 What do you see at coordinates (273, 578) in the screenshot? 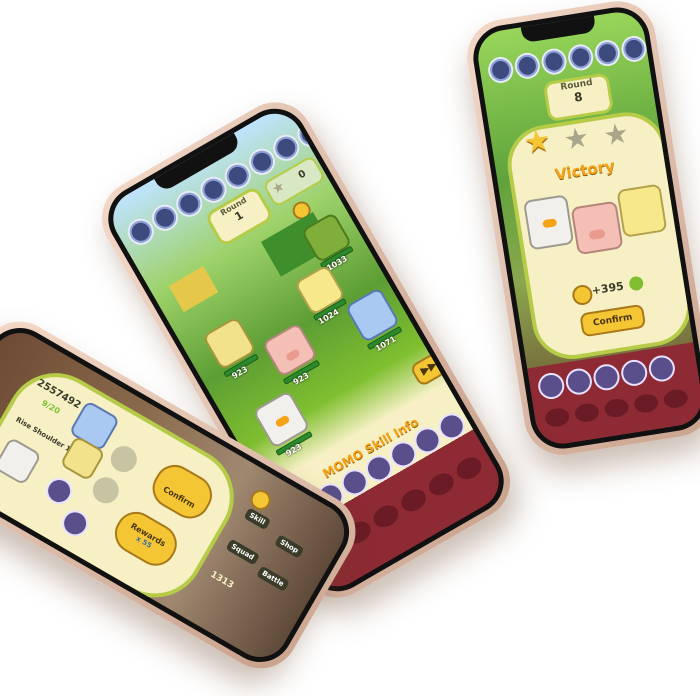
I see `nav-battle-button: Battle` at bounding box center [273, 578].